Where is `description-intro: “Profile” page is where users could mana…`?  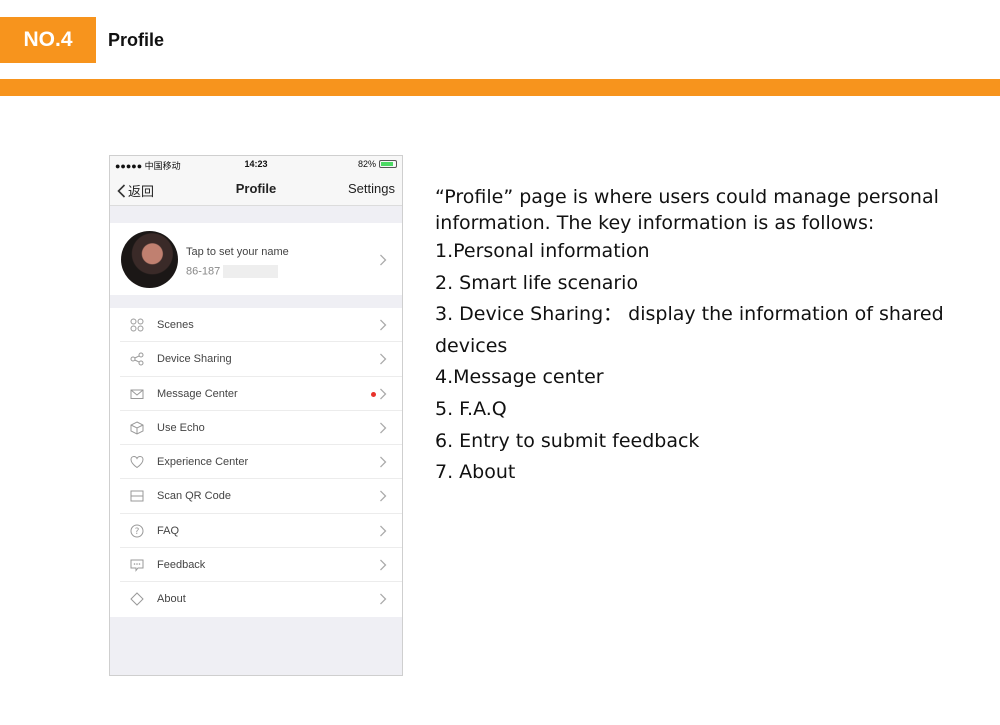 description-intro: “Profile” page is where users could mana… is located at coordinates (687, 210).